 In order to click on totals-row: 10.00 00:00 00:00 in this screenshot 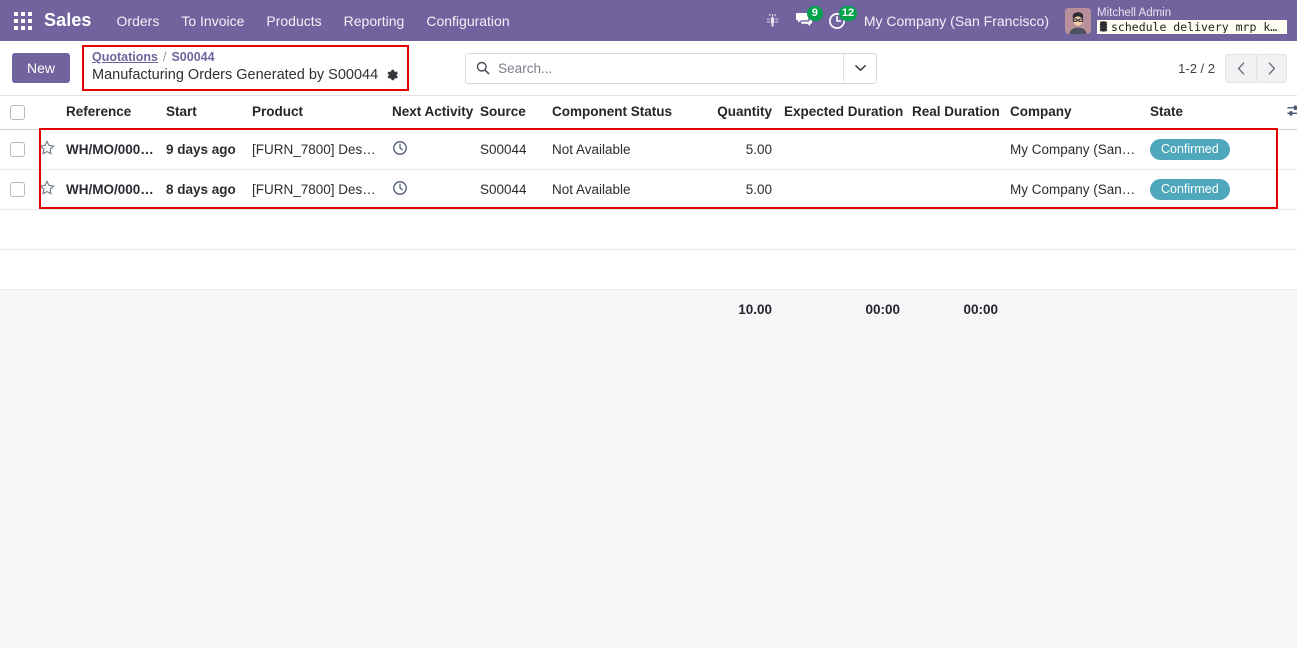, I will do `click(648, 309)`.